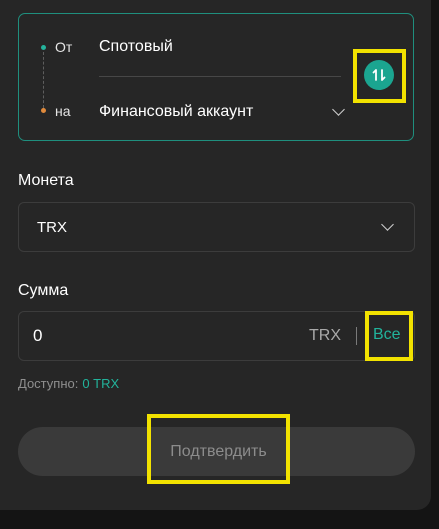 The height and width of the screenshot is (529, 439). What do you see at coordinates (43, 80) in the screenshot?
I see `route-line` at bounding box center [43, 80].